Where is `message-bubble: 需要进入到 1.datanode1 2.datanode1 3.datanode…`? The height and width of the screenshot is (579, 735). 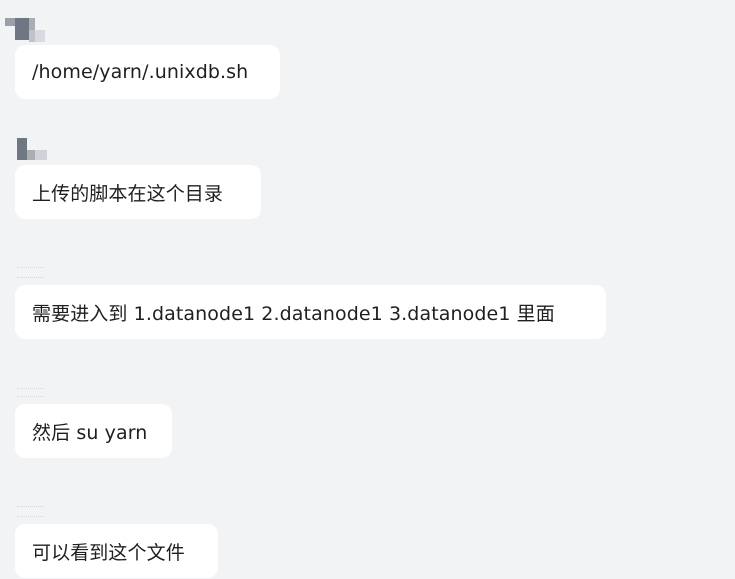 message-bubble: 需要进入到 1.datanode1 2.datanode1 3.datanode… is located at coordinates (310, 312).